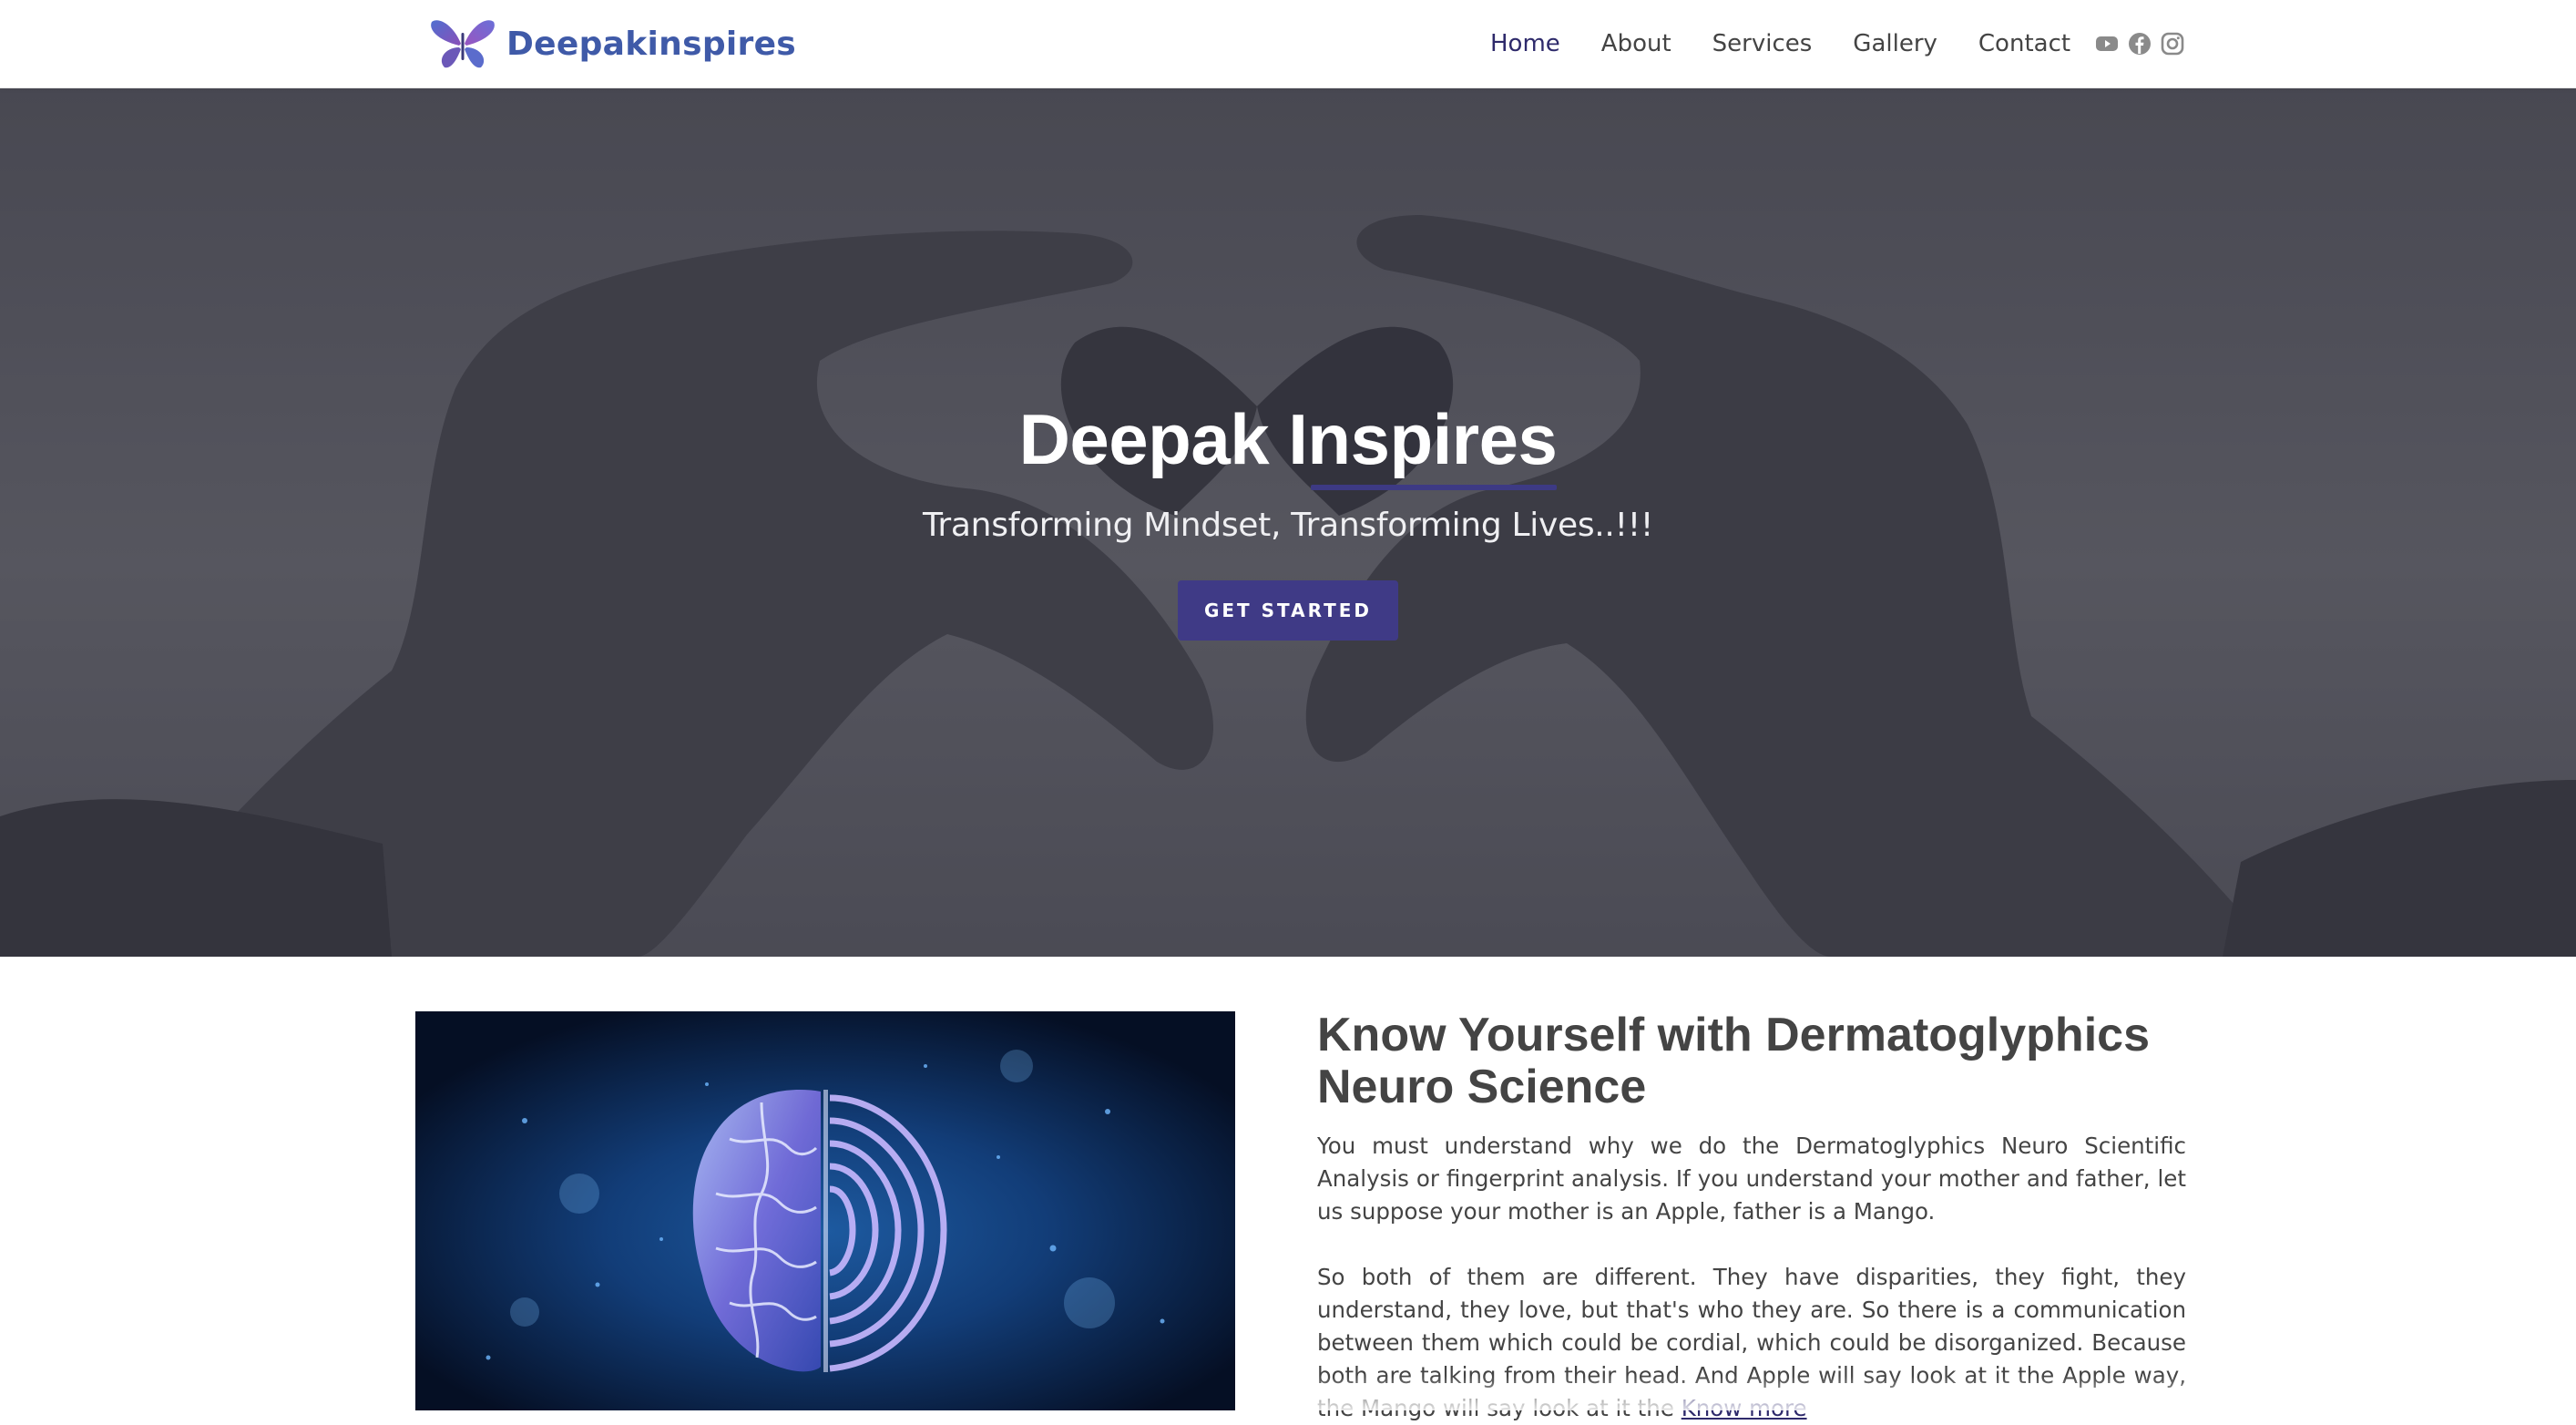 The height and width of the screenshot is (1425, 2576). I want to click on nav-contact: Contact, so click(2024, 43).